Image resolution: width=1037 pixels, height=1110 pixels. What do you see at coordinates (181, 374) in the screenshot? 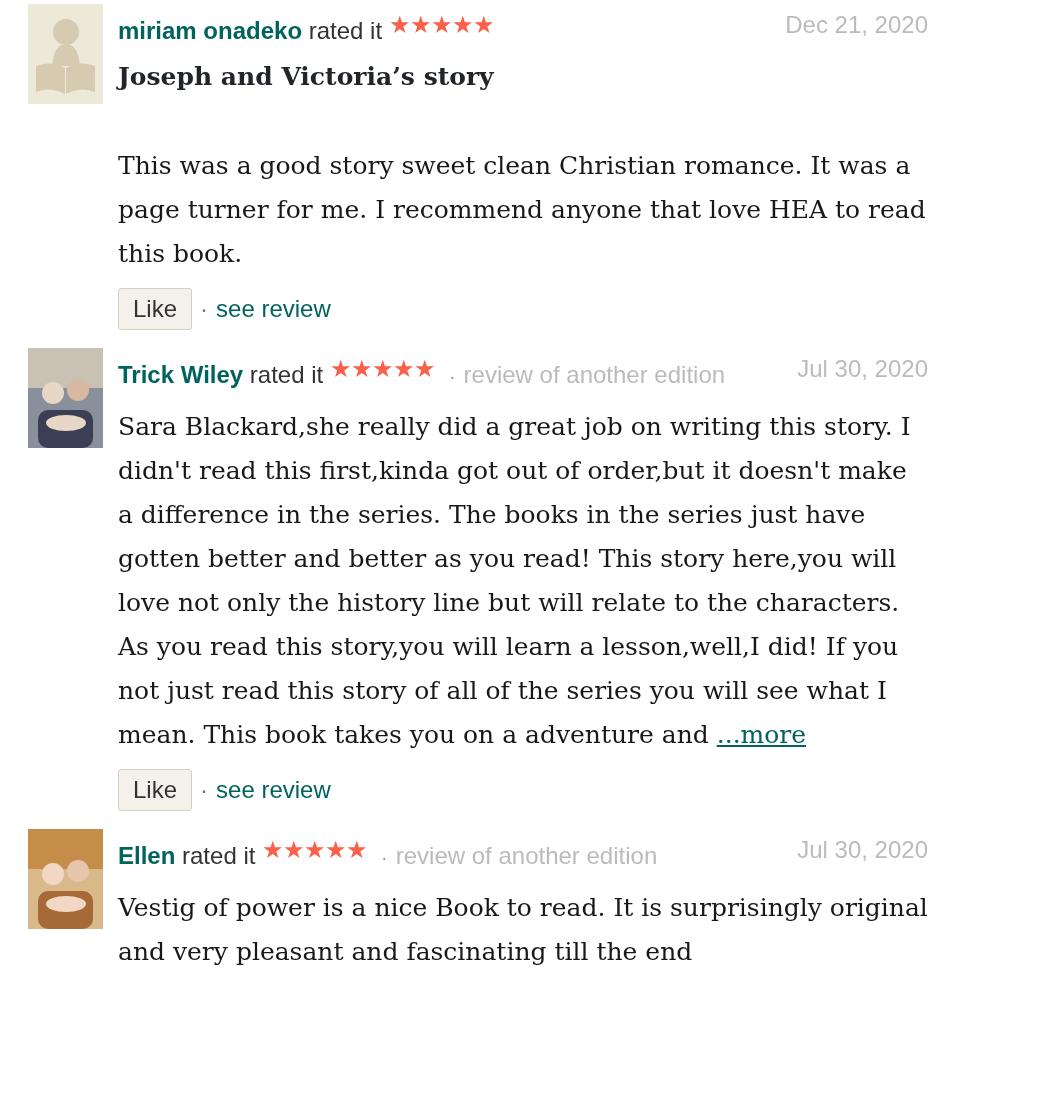
I see `user-link: Trick Wiley` at bounding box center [181, 374].